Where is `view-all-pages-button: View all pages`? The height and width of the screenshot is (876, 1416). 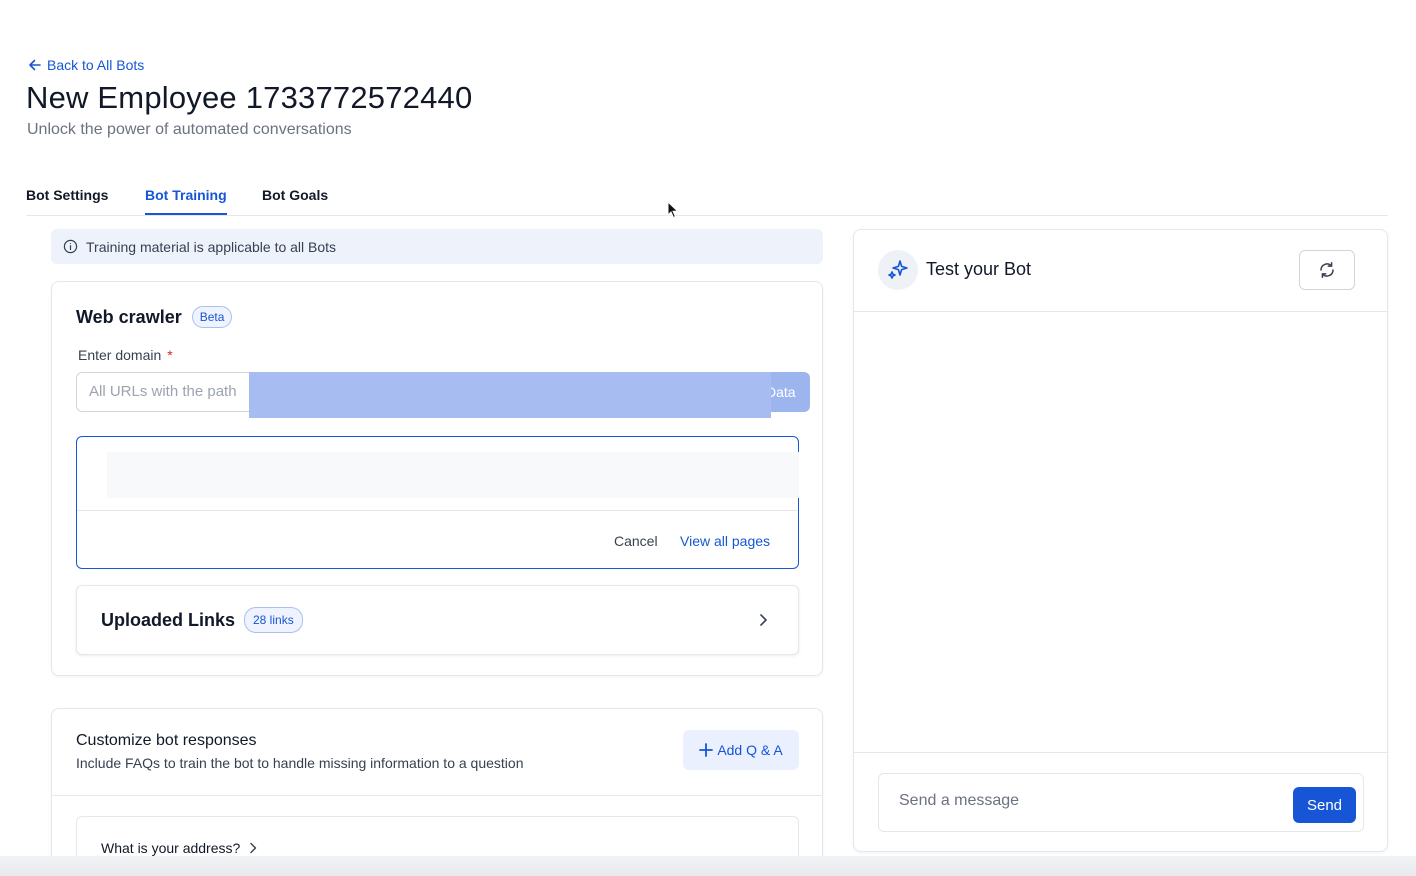 view-all-pages-button: View all pages is located at coordinates (725, 541).